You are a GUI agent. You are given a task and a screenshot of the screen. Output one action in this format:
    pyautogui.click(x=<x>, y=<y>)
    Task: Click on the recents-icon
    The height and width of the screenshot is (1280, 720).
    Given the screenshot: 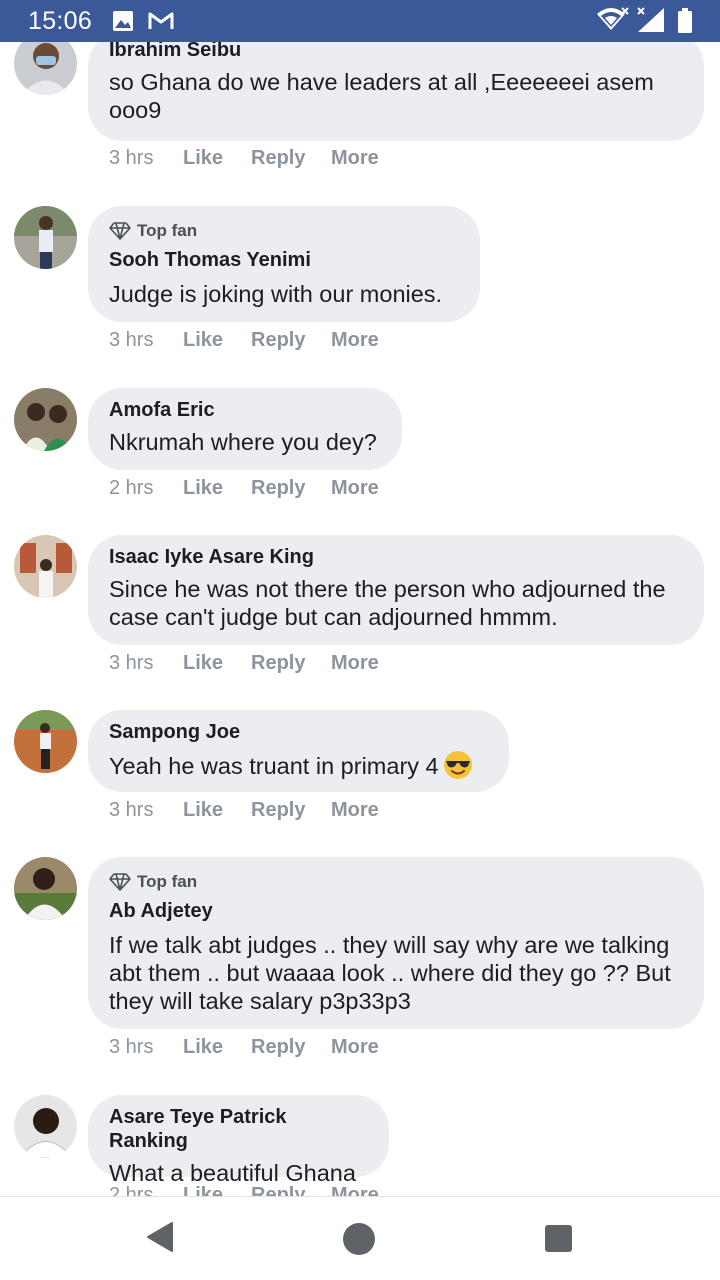 What is the action you would take?
    pyautogui.click(x=558, y=1238)
    